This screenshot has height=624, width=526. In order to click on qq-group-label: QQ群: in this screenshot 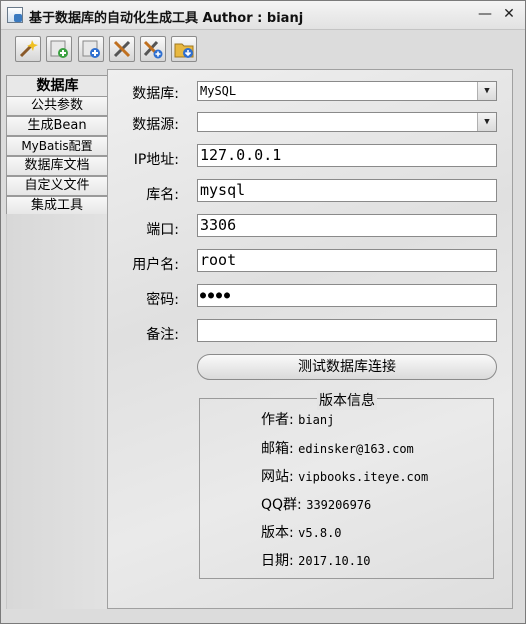, I will do `click(281, 505)`.